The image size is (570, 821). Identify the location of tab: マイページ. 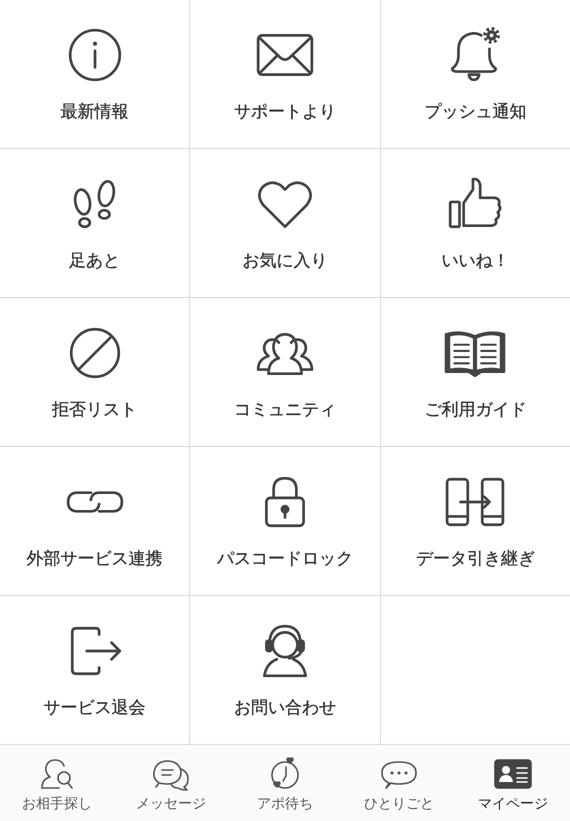
(513, 782).